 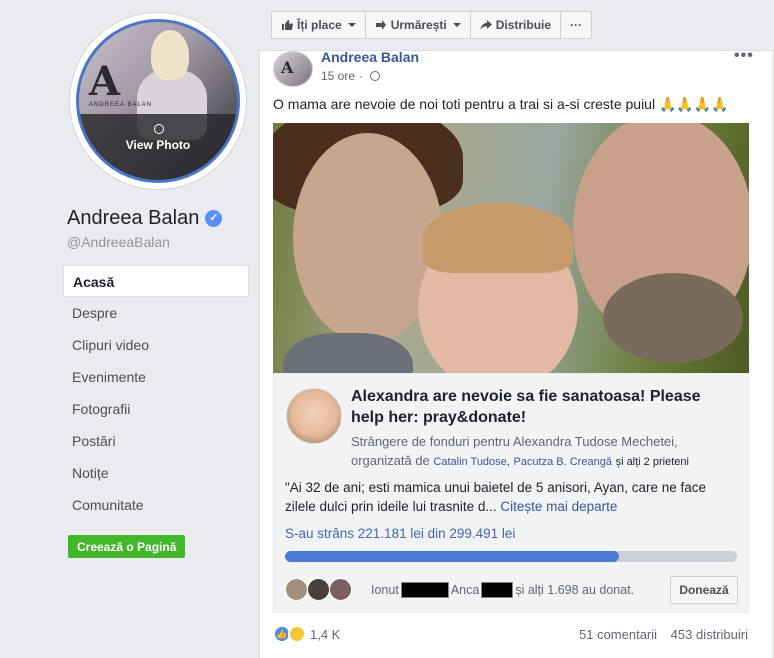 What do you see at coordinates (558, 506) in the screenshot?
I see `read-more-link: Citește mai departe` at bounding box center [558, 506].